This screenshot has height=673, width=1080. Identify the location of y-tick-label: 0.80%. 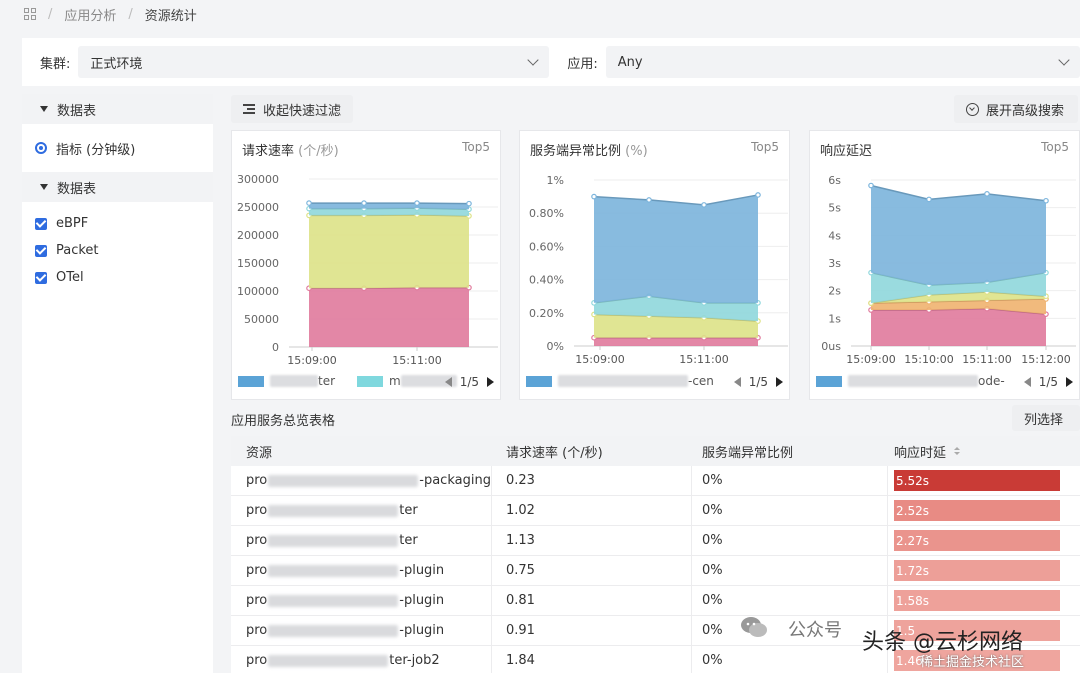
(546, 213).